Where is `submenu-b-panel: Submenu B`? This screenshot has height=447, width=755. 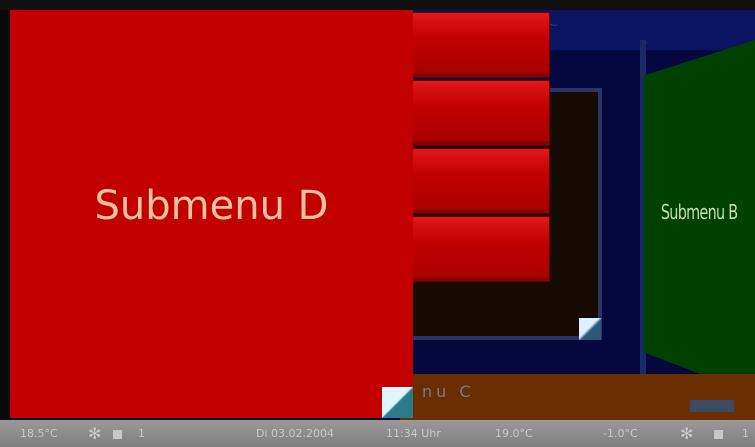 submenu-b-panel: Submenu B is located at coordinates (699, 217).